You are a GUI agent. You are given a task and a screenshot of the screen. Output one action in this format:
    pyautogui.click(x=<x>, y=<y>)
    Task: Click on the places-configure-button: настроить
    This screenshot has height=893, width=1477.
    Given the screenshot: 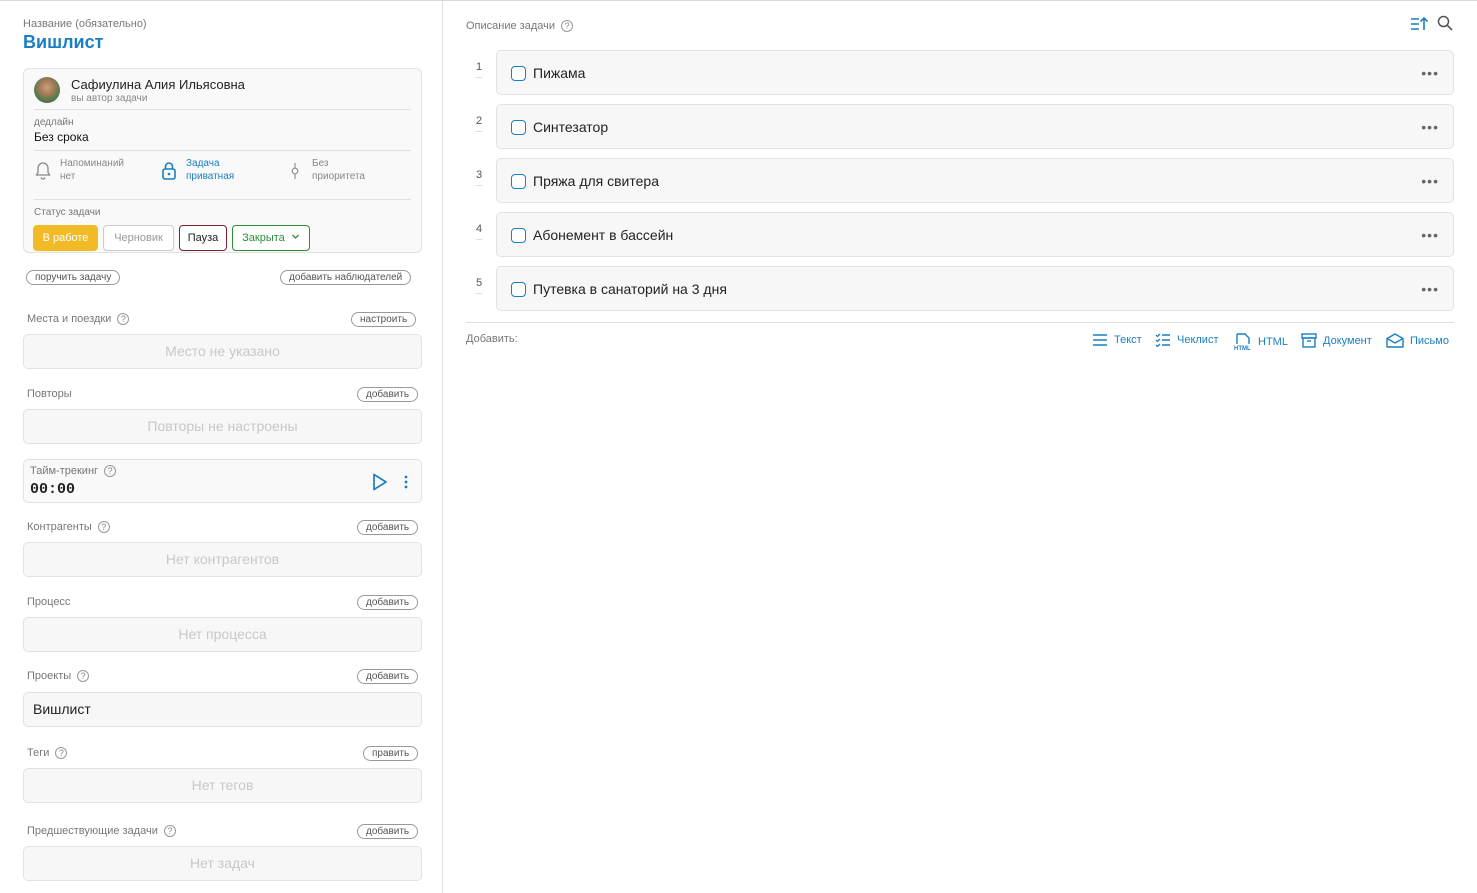 What is the action you would take?
    pyautogui.click(x=384, y=319)
    